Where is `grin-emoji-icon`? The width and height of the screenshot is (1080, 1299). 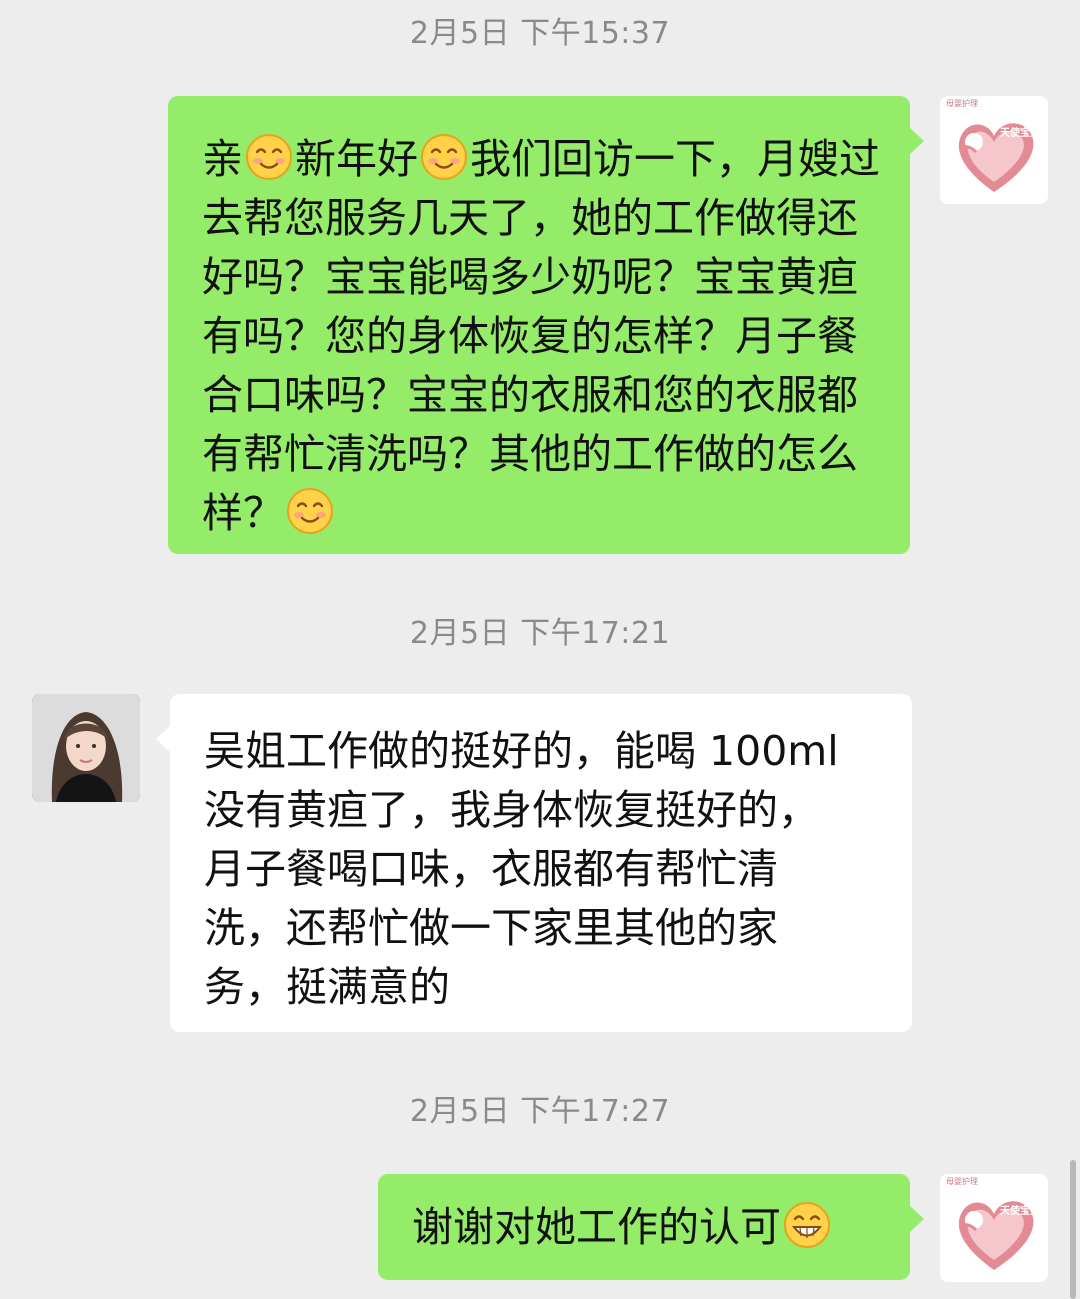 grin-emoji-icon is located at coordinates (807, 1225).